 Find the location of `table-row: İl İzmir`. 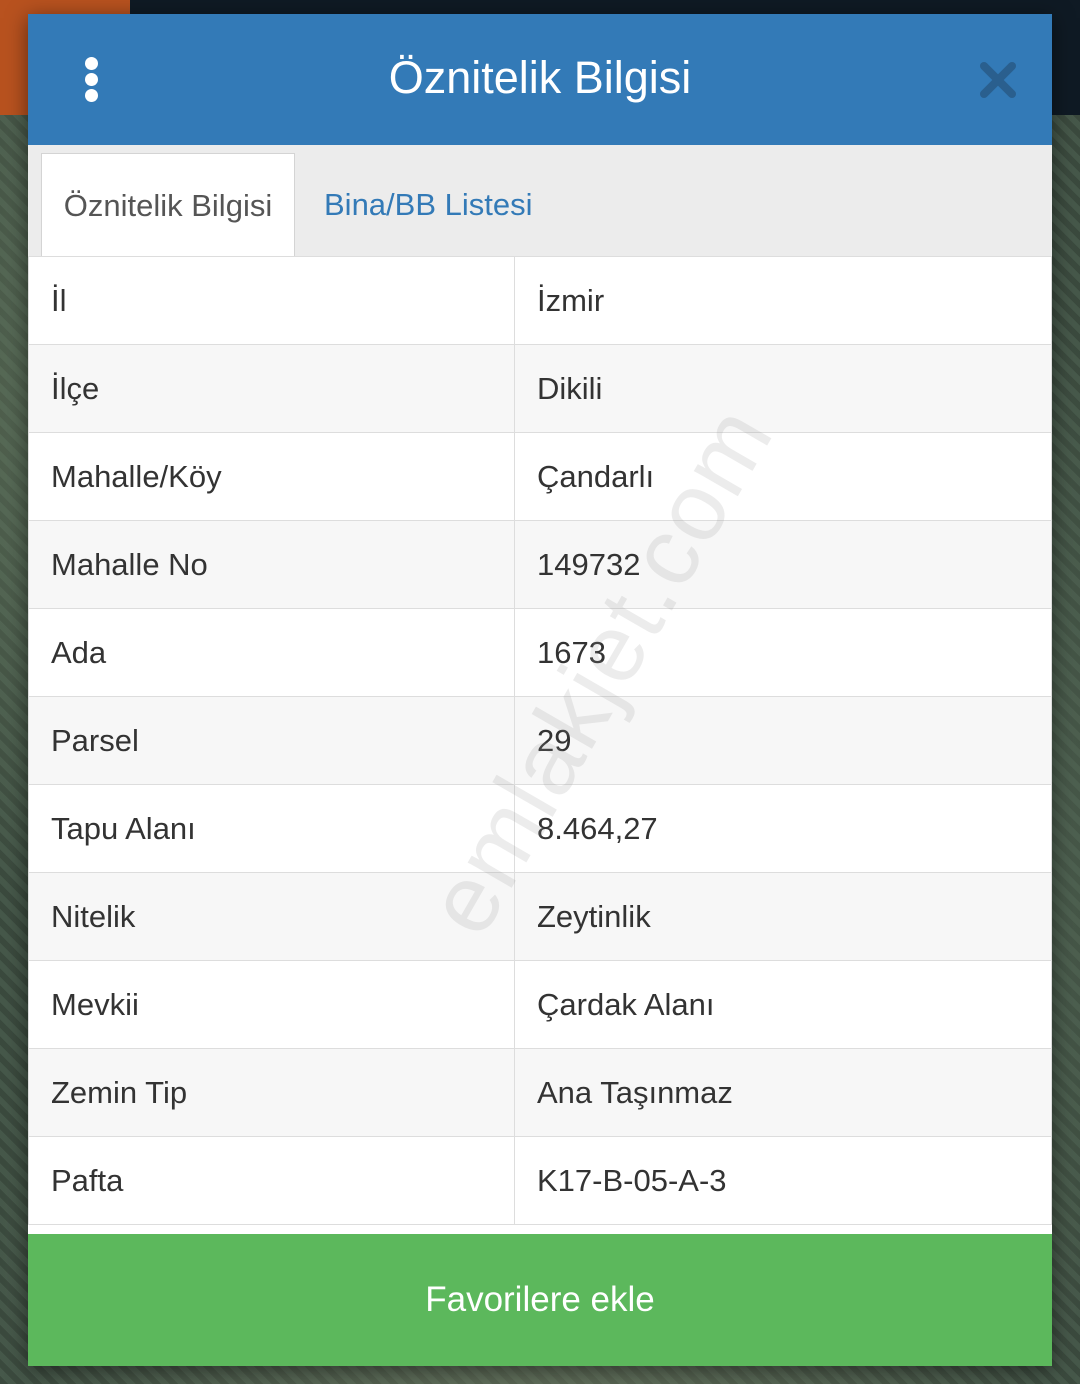

table-row: İl İzmir is located at coordinates (540, 300).